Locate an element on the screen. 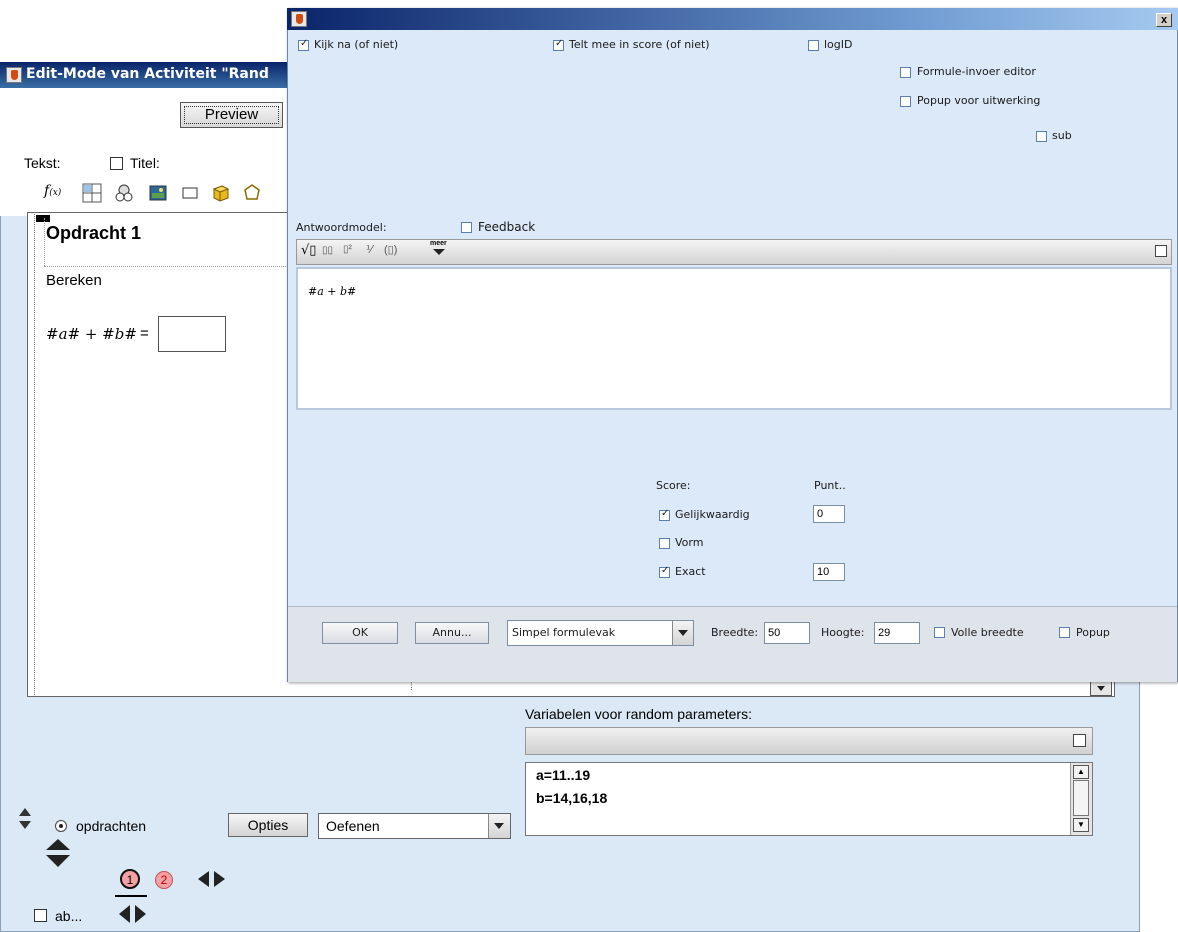 The width and height of the screenshot is (1178, 932). box-type-value: Simpel formulevak is located at coordinates (564, 632).